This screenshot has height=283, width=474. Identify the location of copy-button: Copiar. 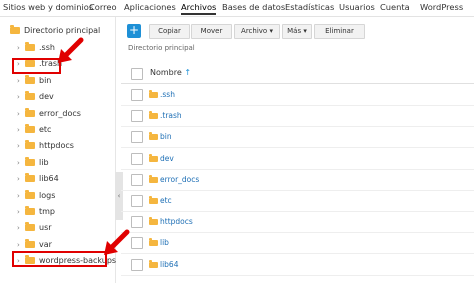
(169, 31).